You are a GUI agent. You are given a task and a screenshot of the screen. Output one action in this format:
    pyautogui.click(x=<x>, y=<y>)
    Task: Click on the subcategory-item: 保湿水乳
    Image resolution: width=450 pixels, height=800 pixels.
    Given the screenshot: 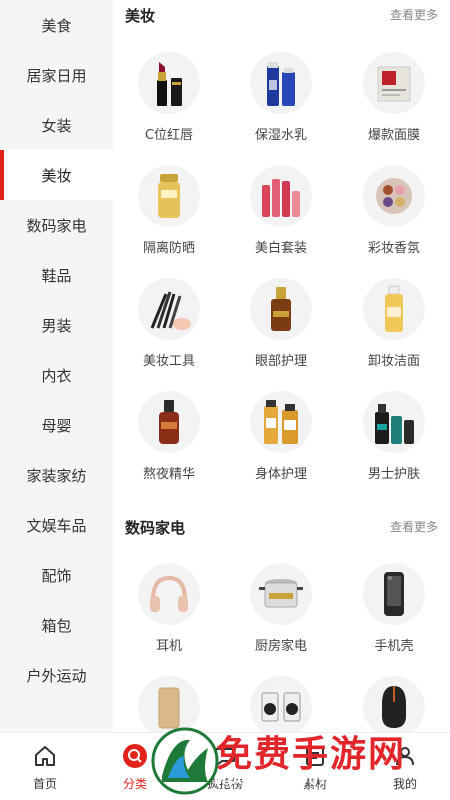 What is the action you would take?
    pyautogui.click(x=281, y=97)
    